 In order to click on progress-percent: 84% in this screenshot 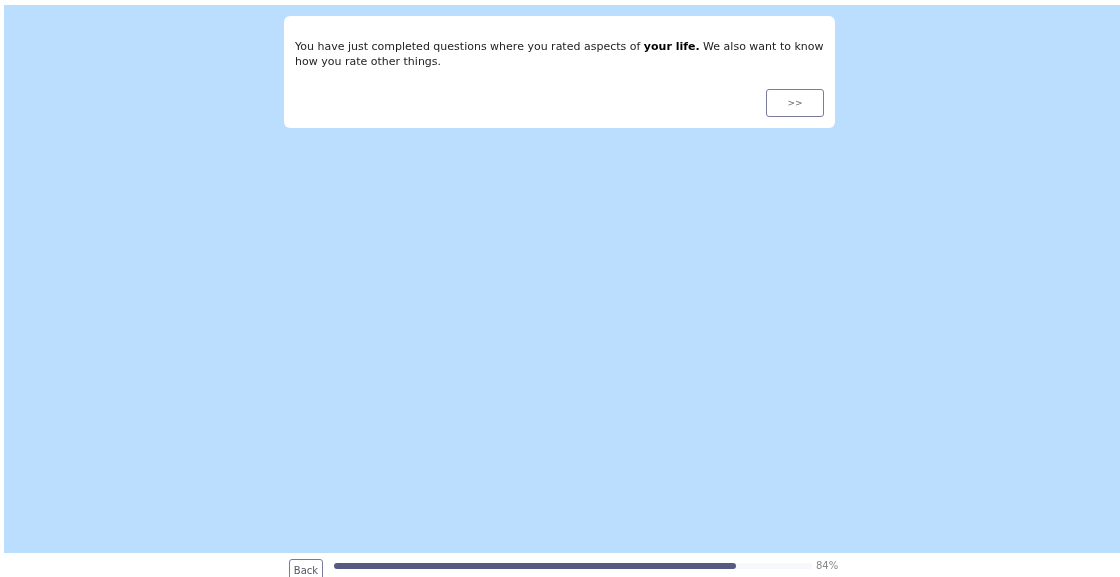, I will do `click(827, 565)`.